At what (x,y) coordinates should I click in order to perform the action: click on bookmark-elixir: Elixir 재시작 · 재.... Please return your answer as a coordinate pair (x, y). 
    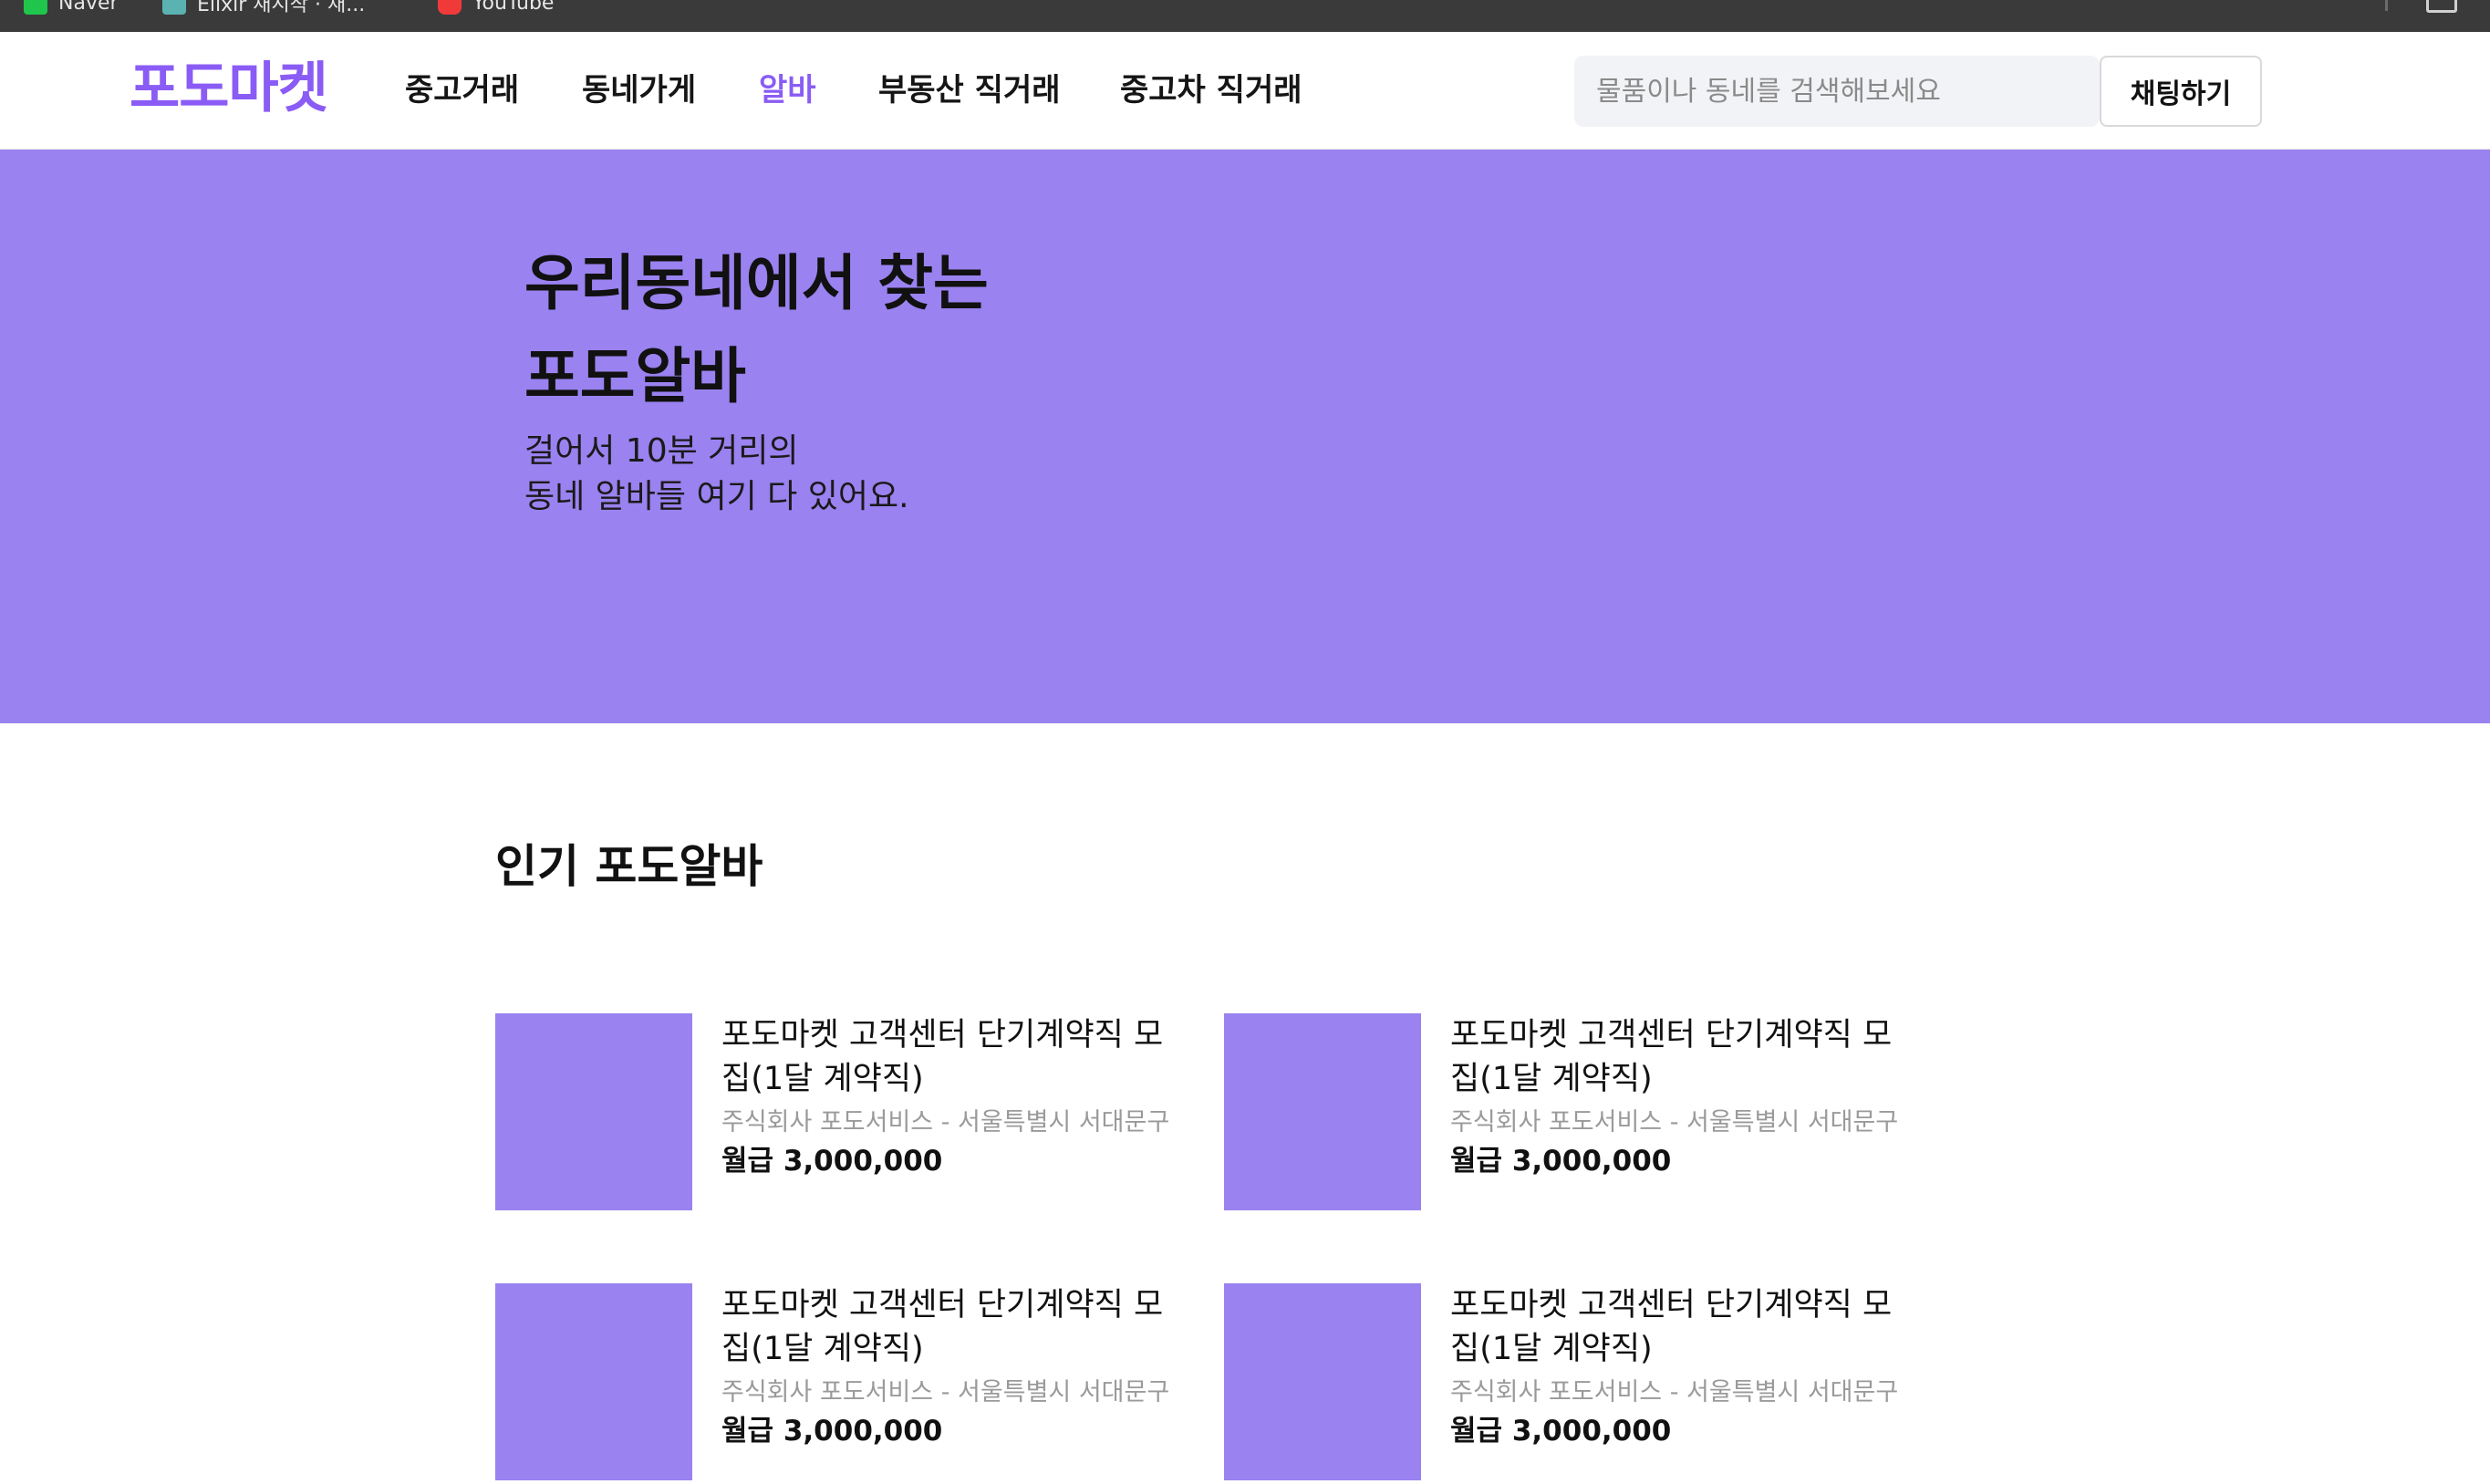
    Looking at the image, I should click on (263, 9).